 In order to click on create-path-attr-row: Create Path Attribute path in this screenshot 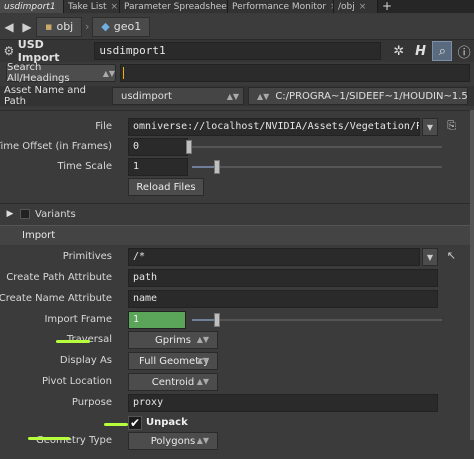, I will do `click(235, 278)`.